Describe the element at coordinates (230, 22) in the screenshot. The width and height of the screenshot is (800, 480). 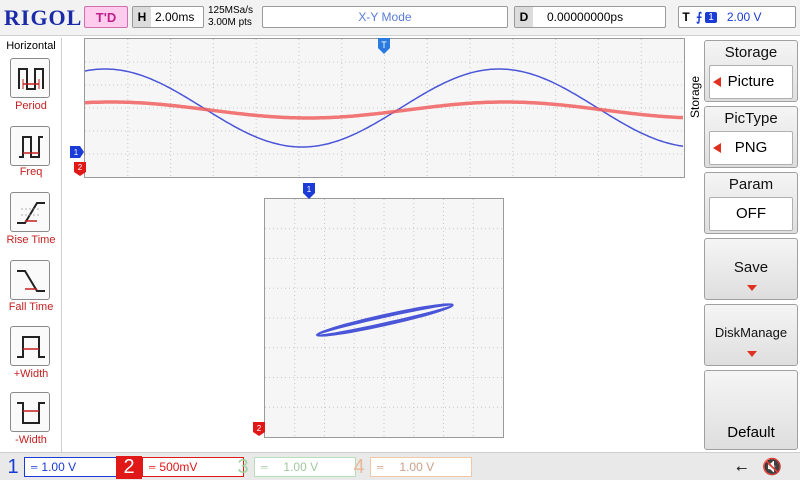
I see `memory-depth: 3.00M pts` at that location.